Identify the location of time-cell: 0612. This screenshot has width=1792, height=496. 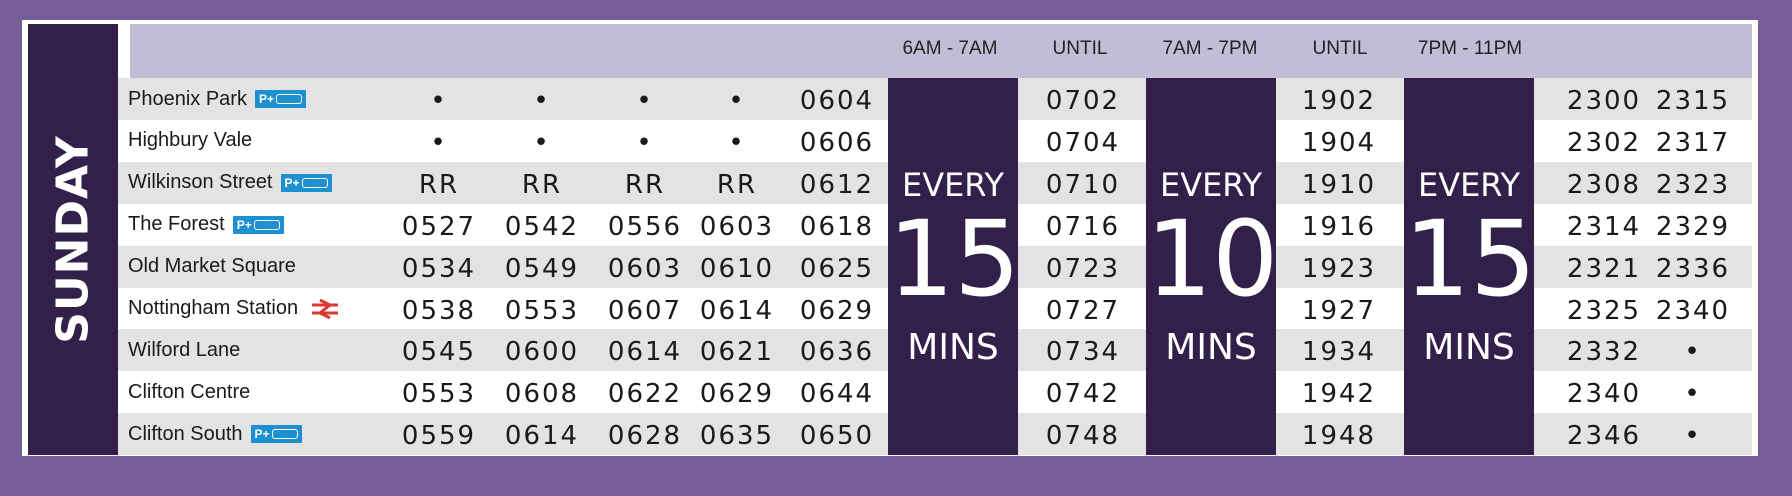
(837, 184).